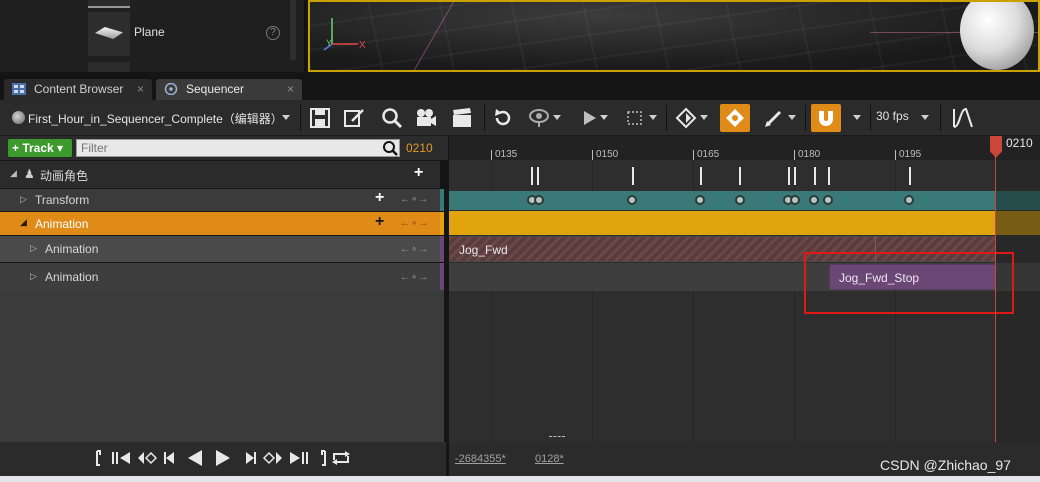 The image size is (1040, 482). I want to click on save-icon, so click(320, 118).